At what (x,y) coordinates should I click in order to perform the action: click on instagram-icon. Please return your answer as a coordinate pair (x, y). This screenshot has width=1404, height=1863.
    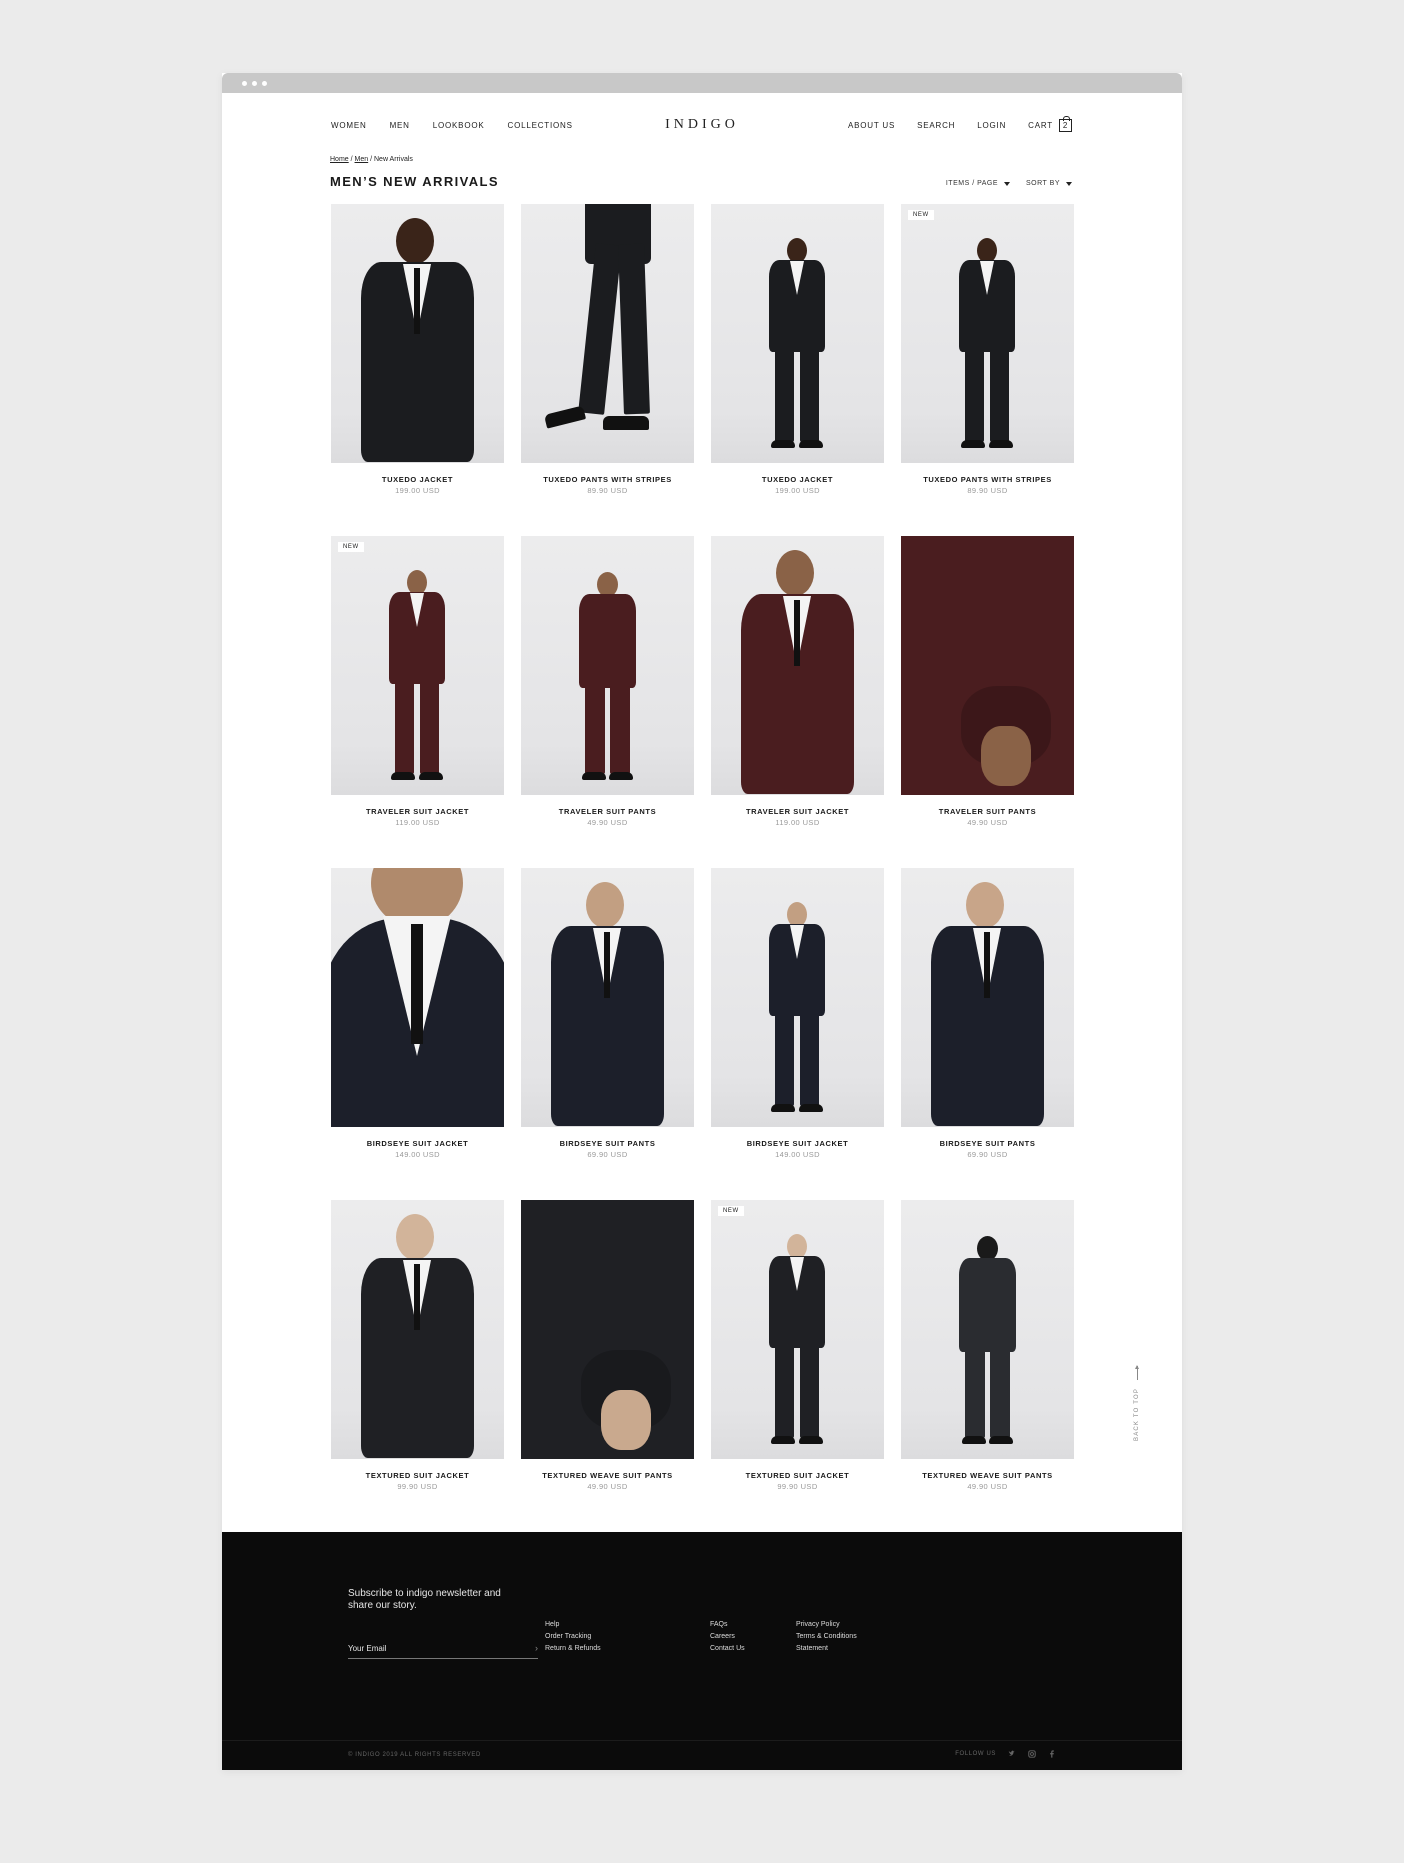
    Looking at the image, I should click on (1032, 1754).